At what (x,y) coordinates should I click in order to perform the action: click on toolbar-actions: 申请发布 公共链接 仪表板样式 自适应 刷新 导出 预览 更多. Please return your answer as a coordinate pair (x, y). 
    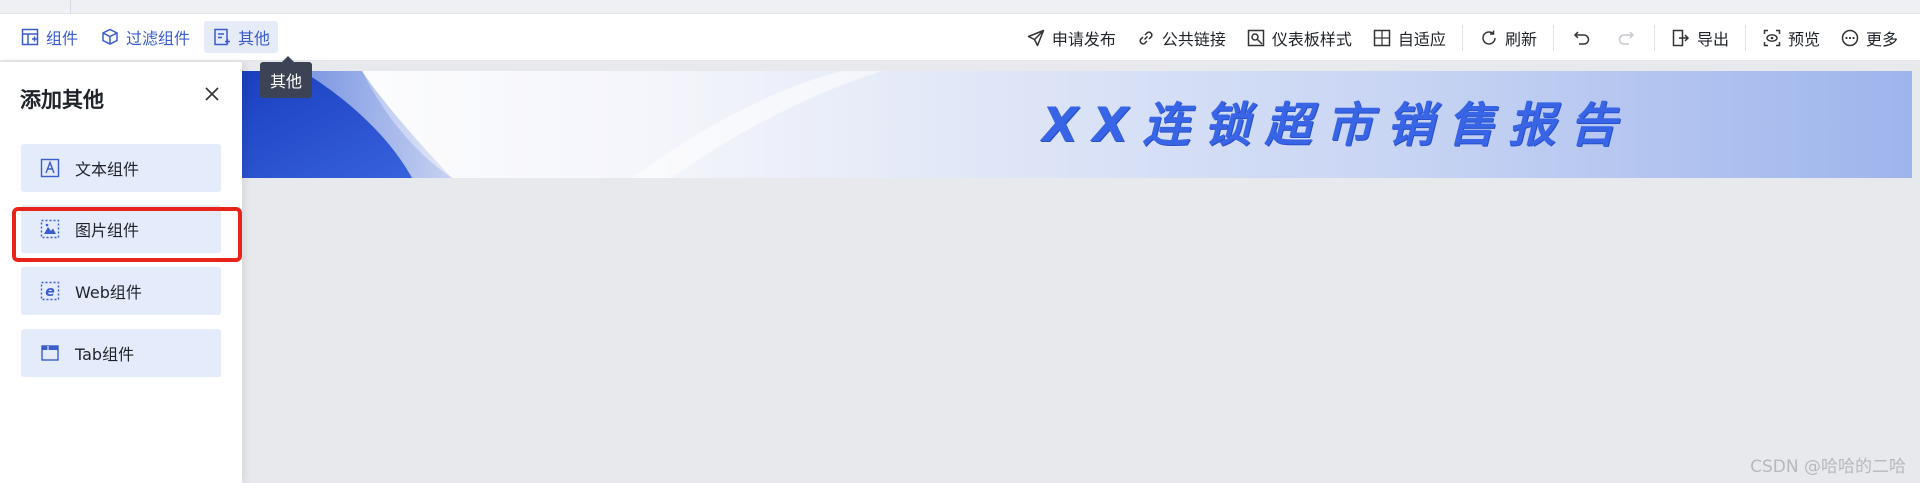
    Looking at the image, I should click on (1468, 37).